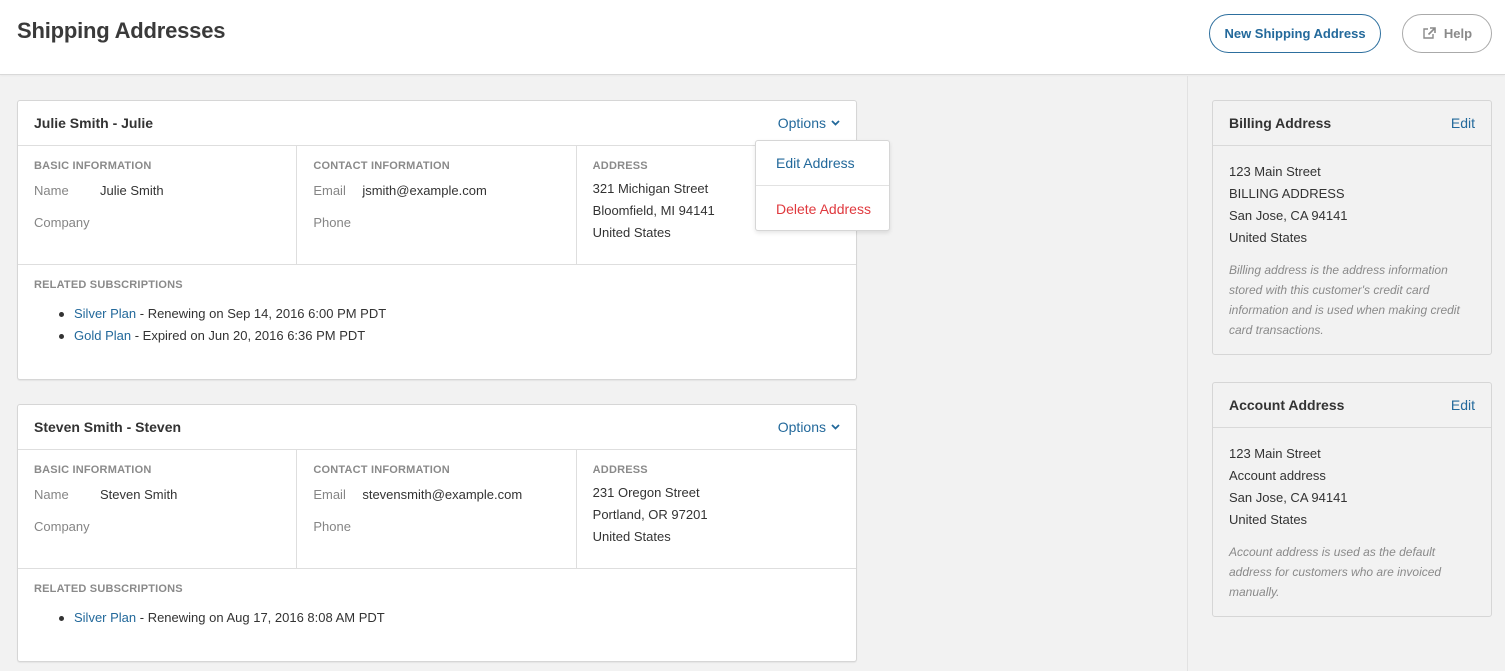  Describe the element at coordinates (1352, 123) in the screenshot. I see `billing-address-header: Billing Address Edit` at that location.